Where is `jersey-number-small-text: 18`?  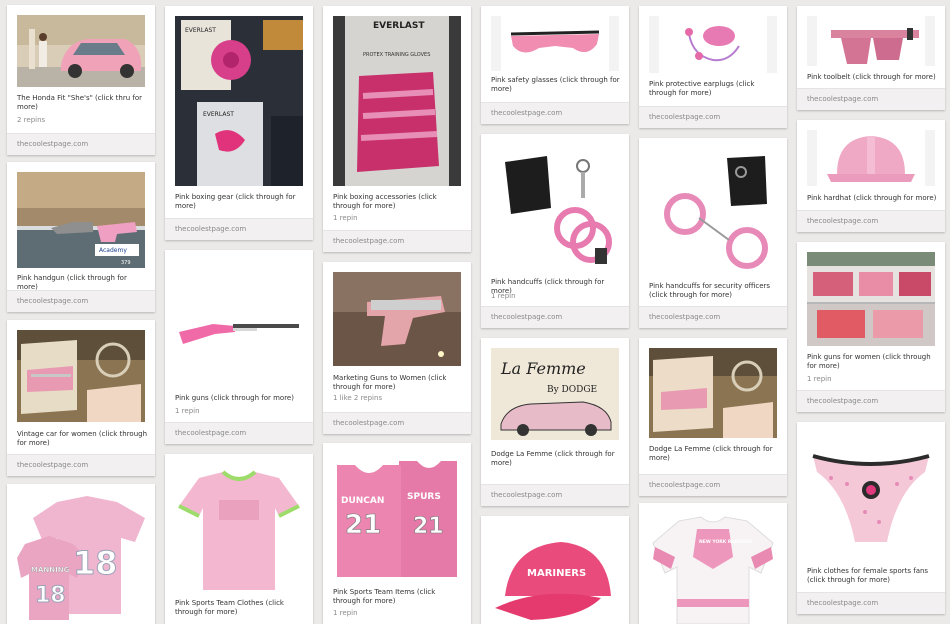 jersey-number-small-text: 18 is located at coordinates (50, 595).